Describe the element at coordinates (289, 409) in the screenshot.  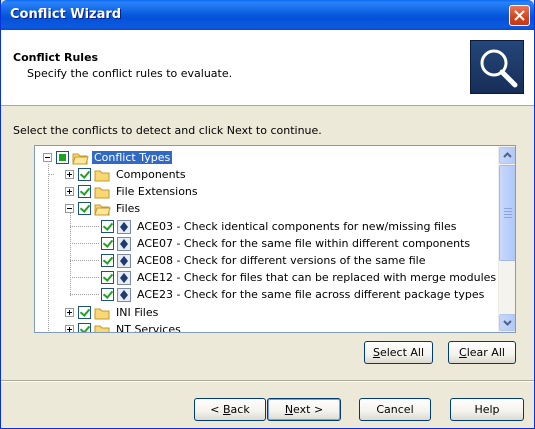
I see `next-accel: N` at that location.